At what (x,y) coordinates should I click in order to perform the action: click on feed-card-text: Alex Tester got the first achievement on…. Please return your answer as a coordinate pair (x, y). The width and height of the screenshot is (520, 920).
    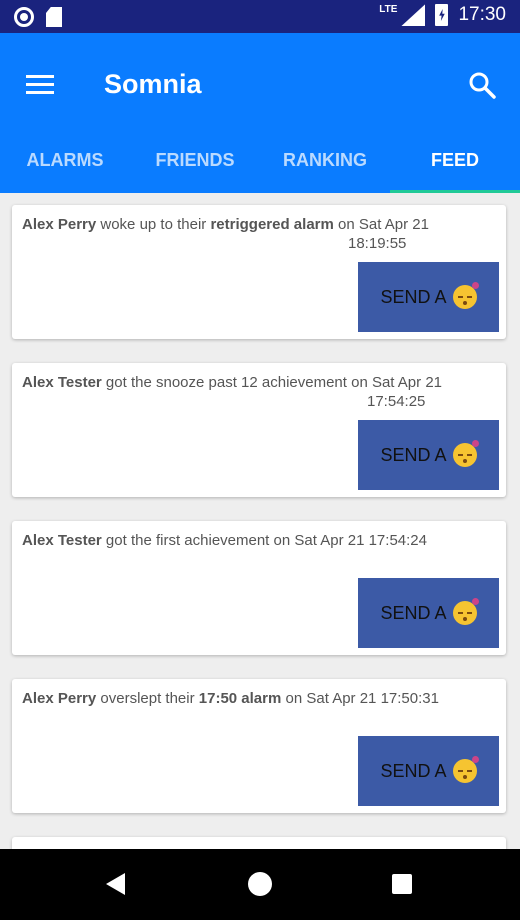
    Looking at the image, I should click on (224, 540).